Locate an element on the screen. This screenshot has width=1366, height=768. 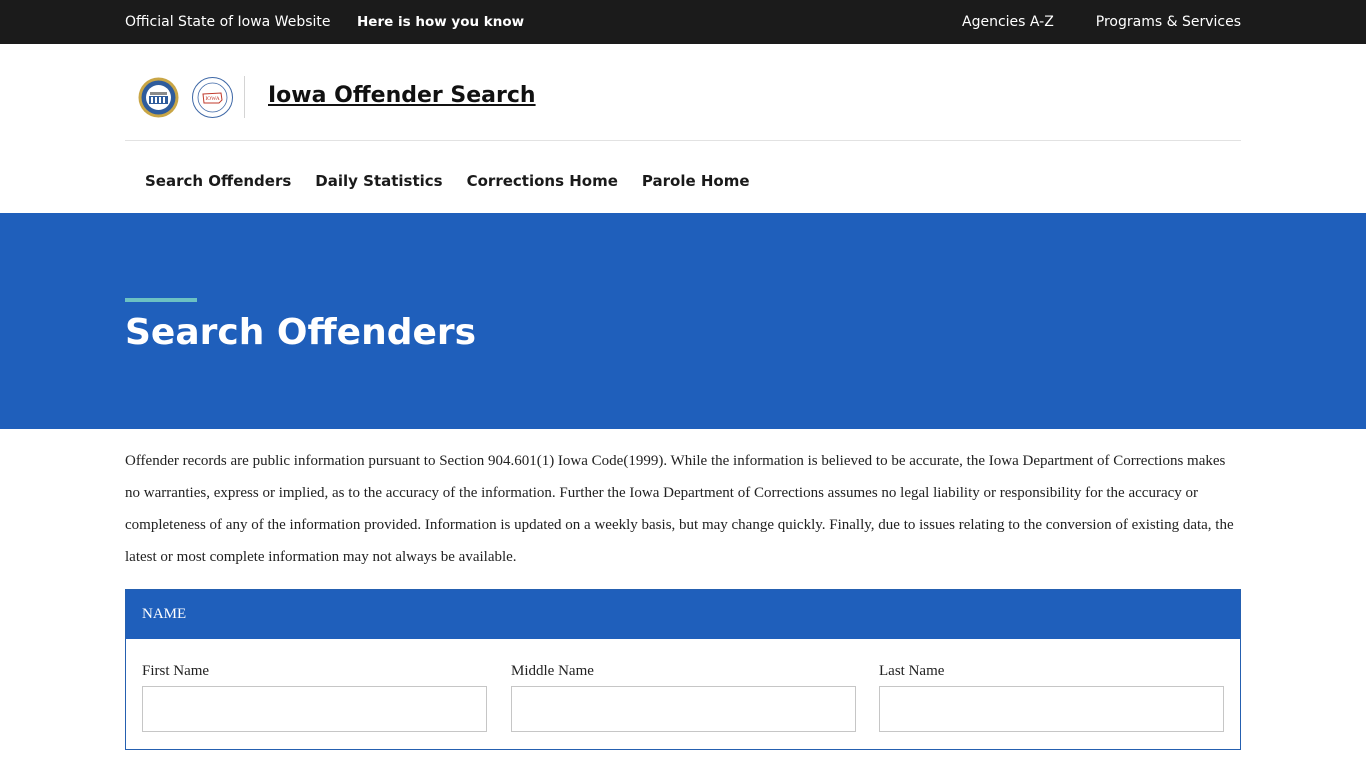
nav-search-offenders: Search Offenders is located at coordinates (212, 181).